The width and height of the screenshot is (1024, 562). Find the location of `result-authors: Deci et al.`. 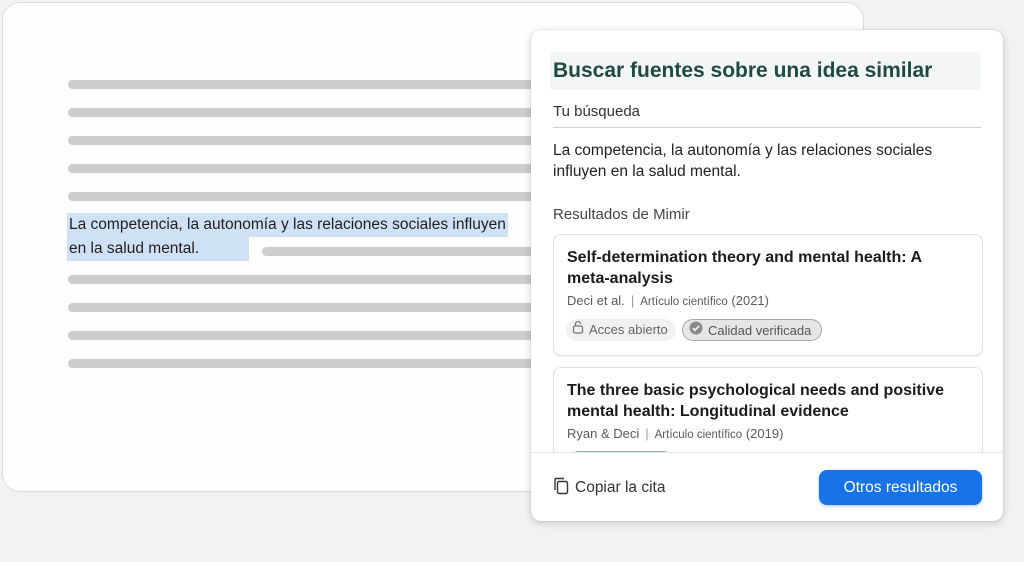

result-authors: Deci et al. is located at coordinates (596, 300).